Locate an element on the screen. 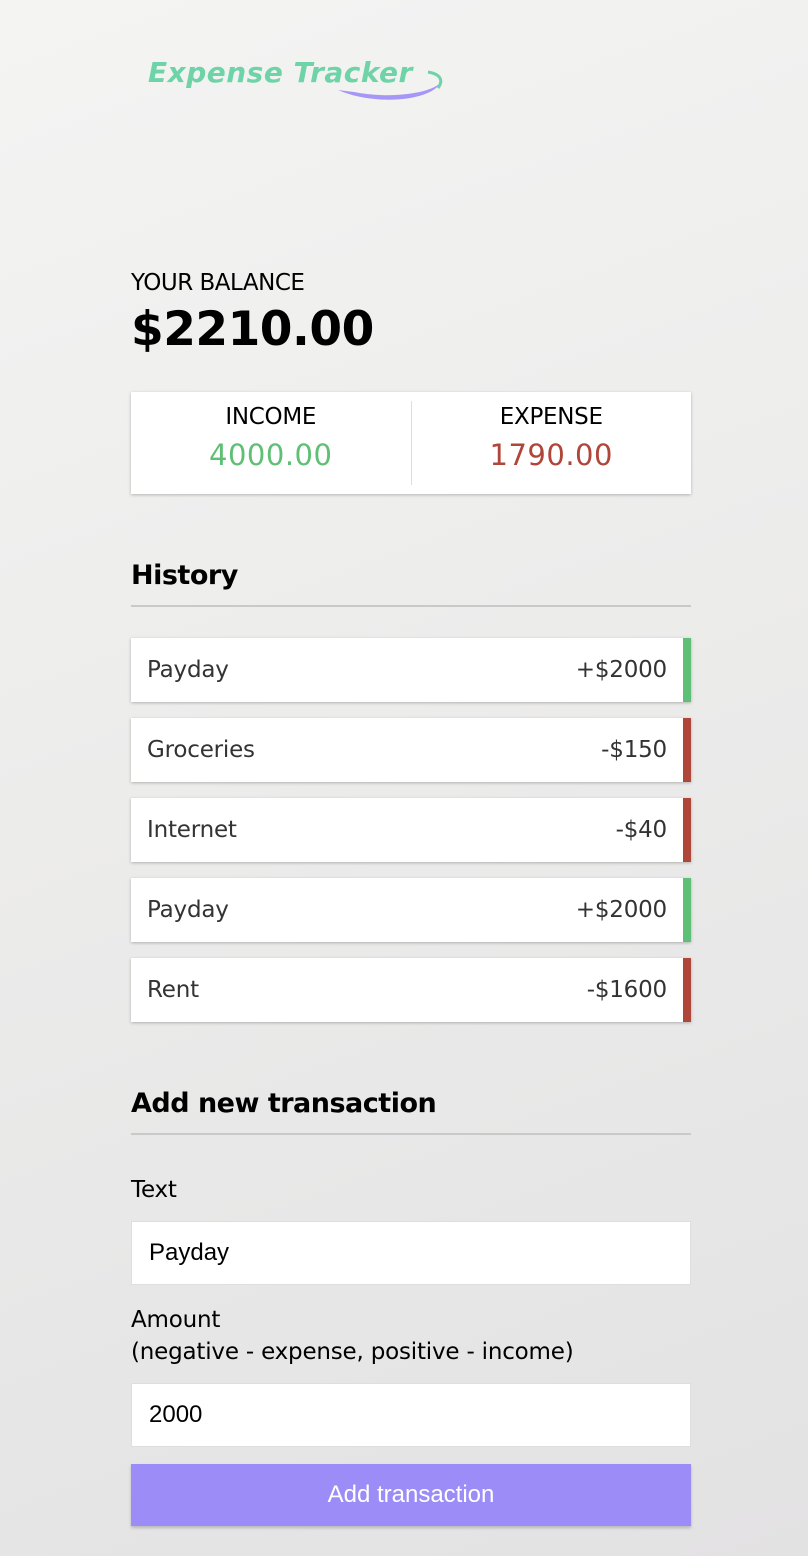 This screenshot has height=1556, width=808. transaction-item: Internet -$40 is located at coordinates (411, 830).